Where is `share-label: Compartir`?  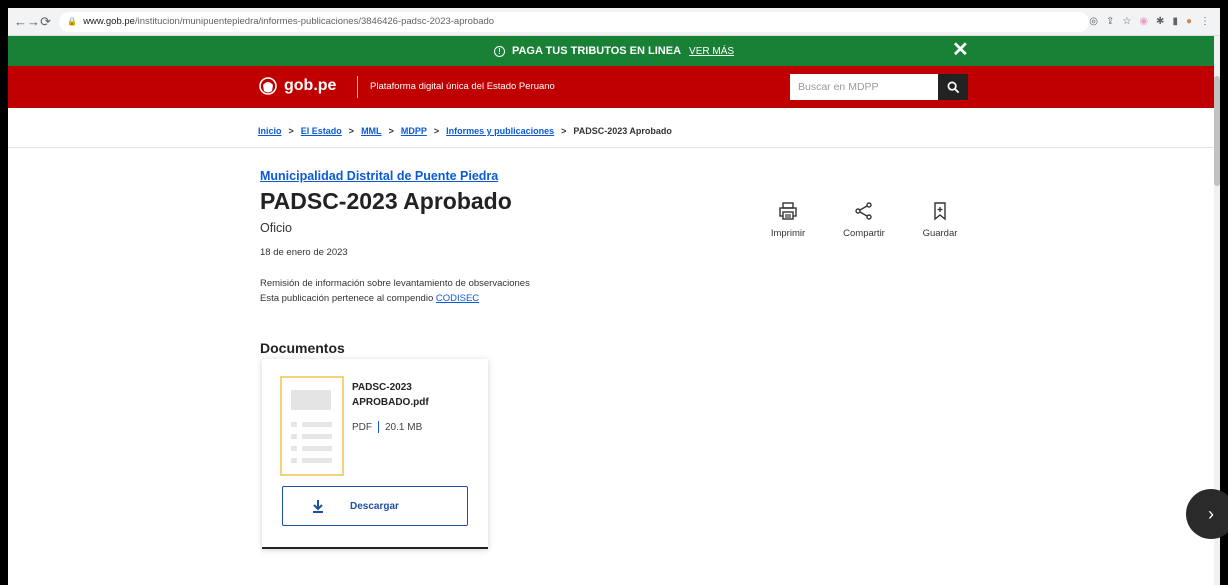
share-label: Compartir is located at coordinates (864, 233).